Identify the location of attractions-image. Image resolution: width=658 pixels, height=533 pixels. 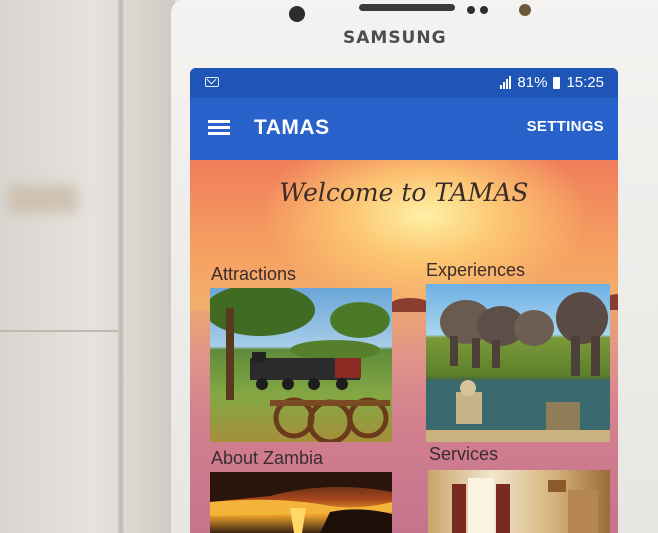
(300, 365).